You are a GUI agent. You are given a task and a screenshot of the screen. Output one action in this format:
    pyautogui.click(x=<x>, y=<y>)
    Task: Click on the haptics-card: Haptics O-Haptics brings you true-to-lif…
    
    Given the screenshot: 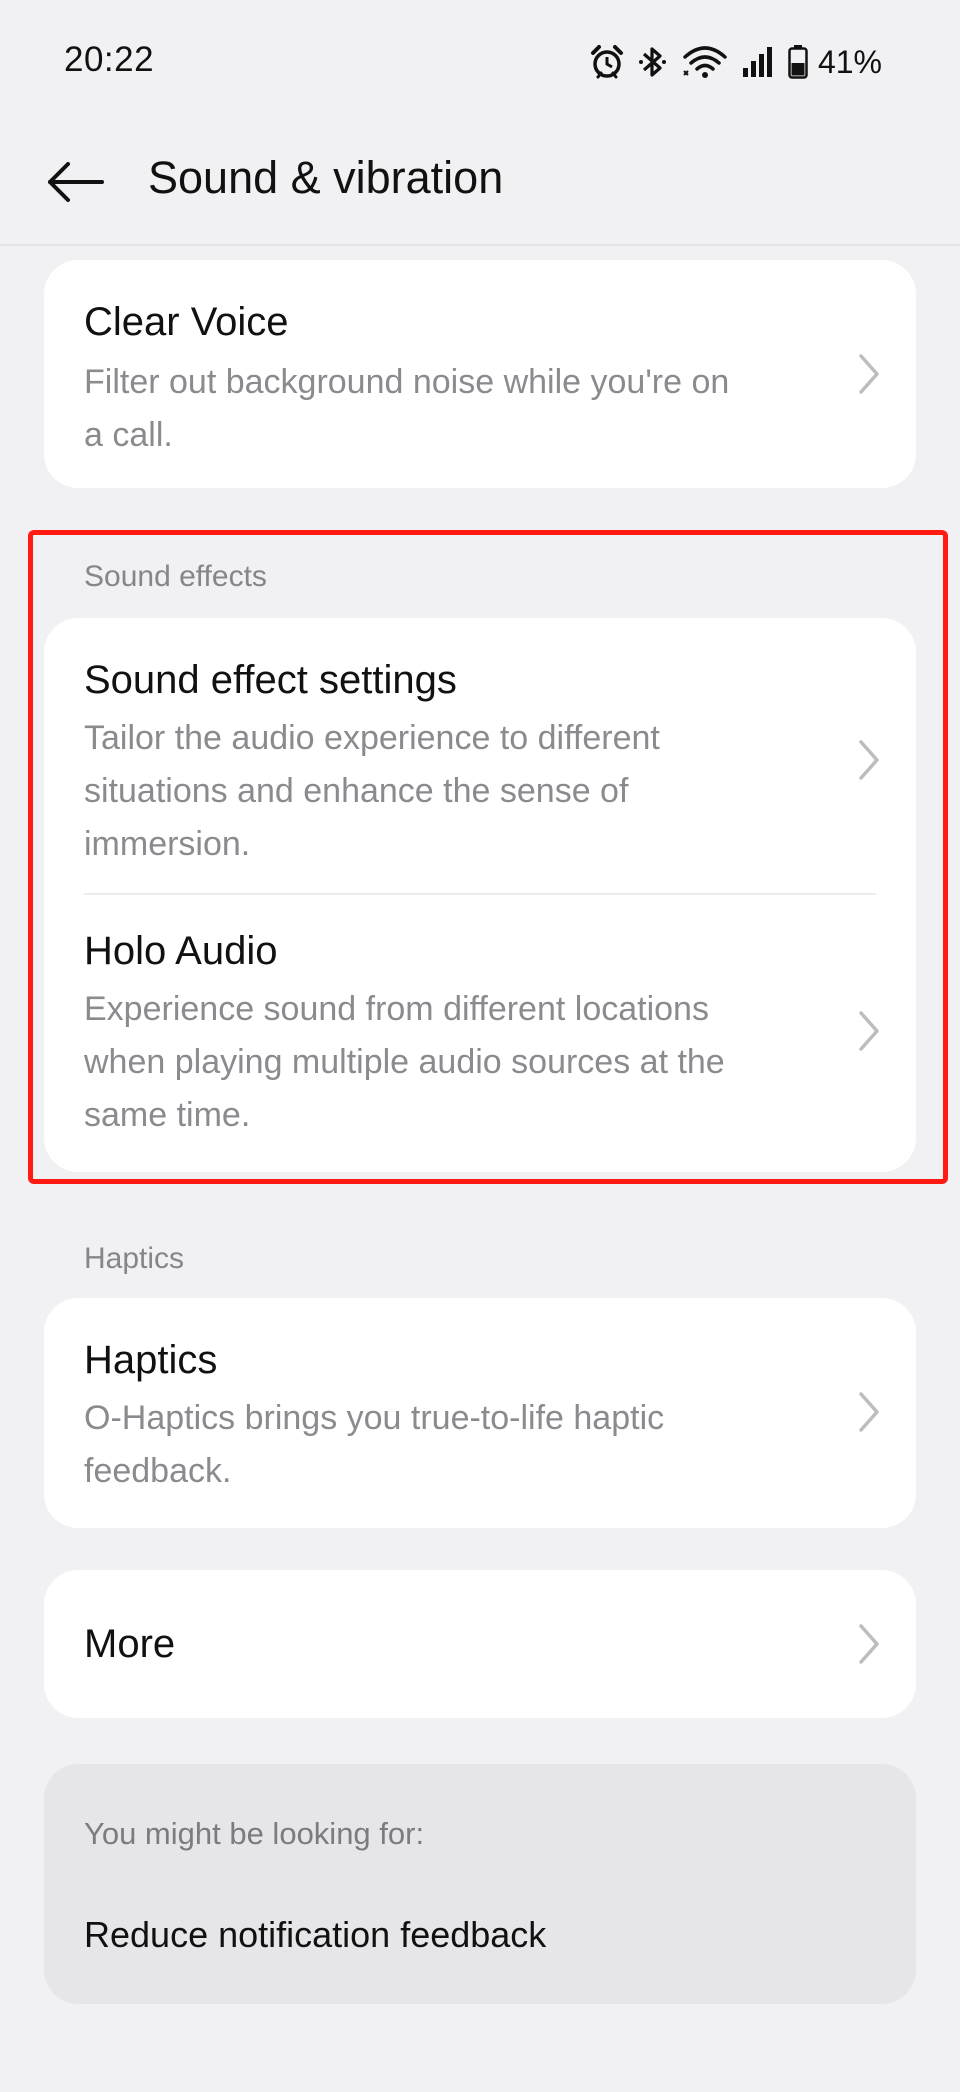 What is the action you would take?
    pyautogui.click(x=480, y=1413)
    